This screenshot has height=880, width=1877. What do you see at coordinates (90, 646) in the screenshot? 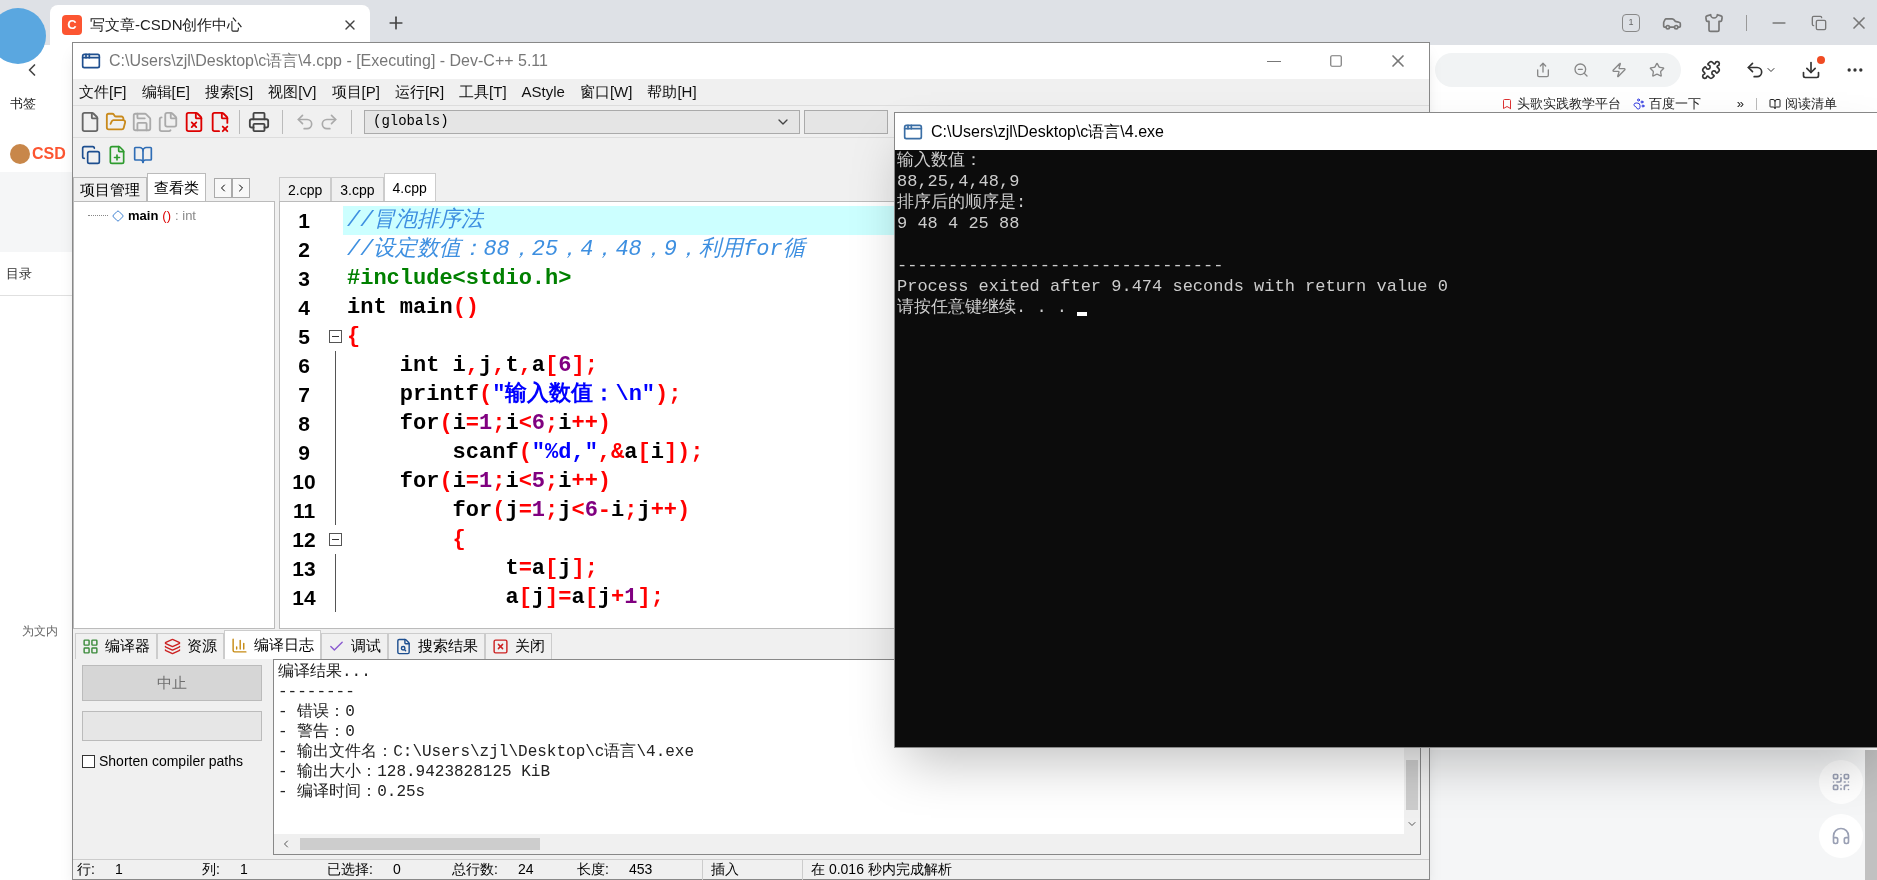
I see `grid-icon` at bounding box center [90, 646].